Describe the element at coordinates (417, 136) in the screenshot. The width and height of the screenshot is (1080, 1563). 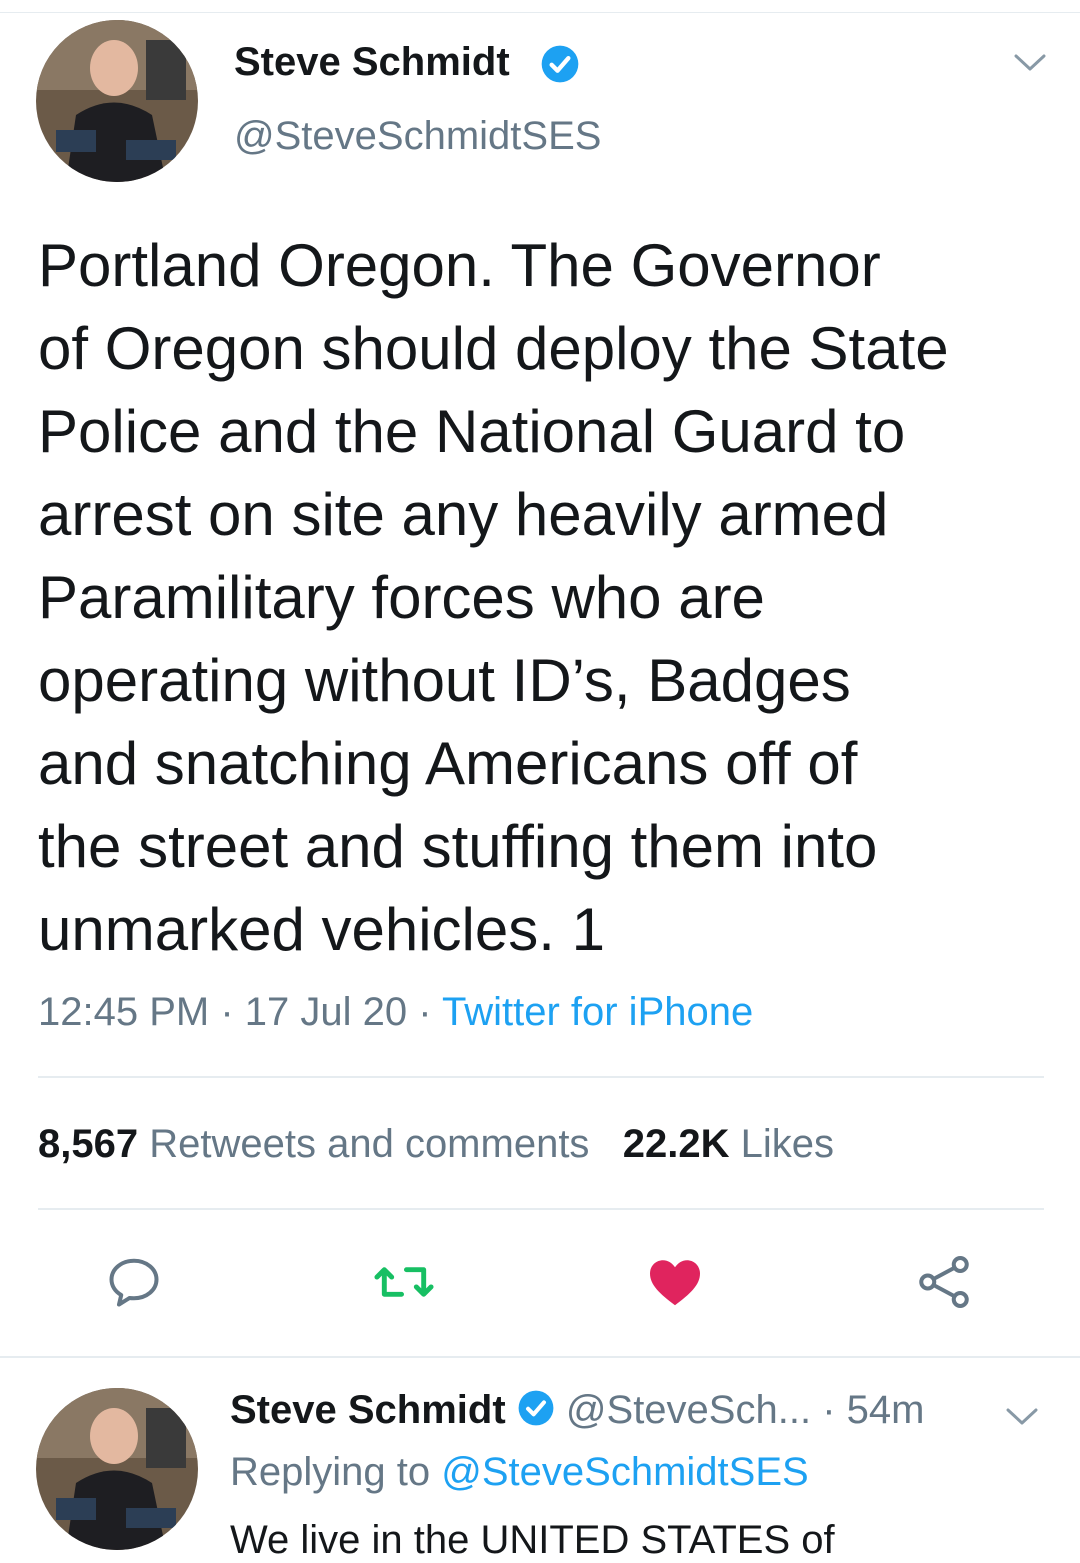
I see `author-handle: @SteveSchmidtSES` at that location.